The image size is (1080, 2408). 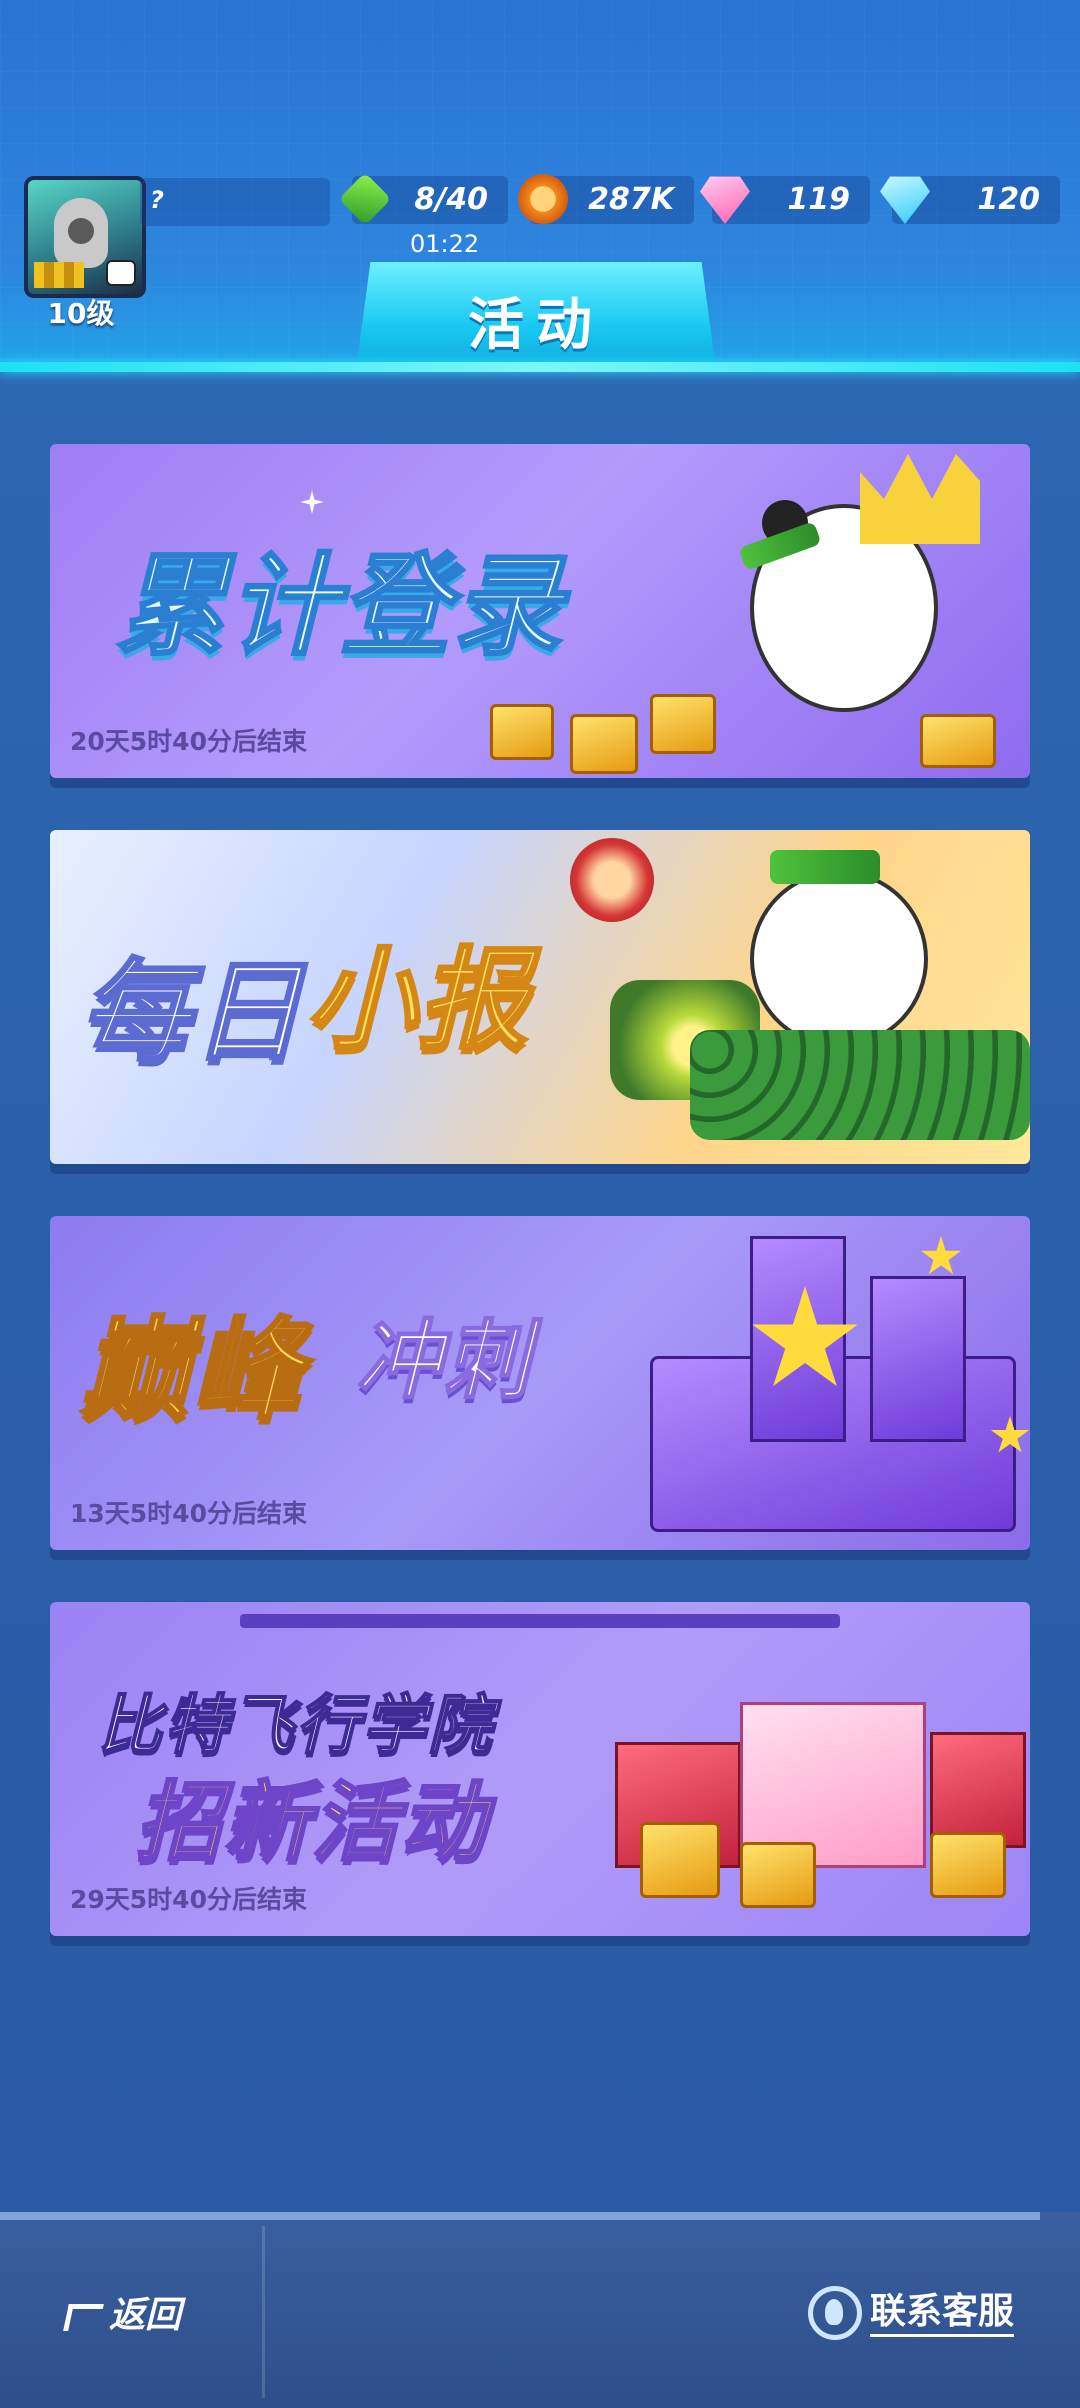 I want to click on energy-stat: 8/40, so click(x=423, y=199).